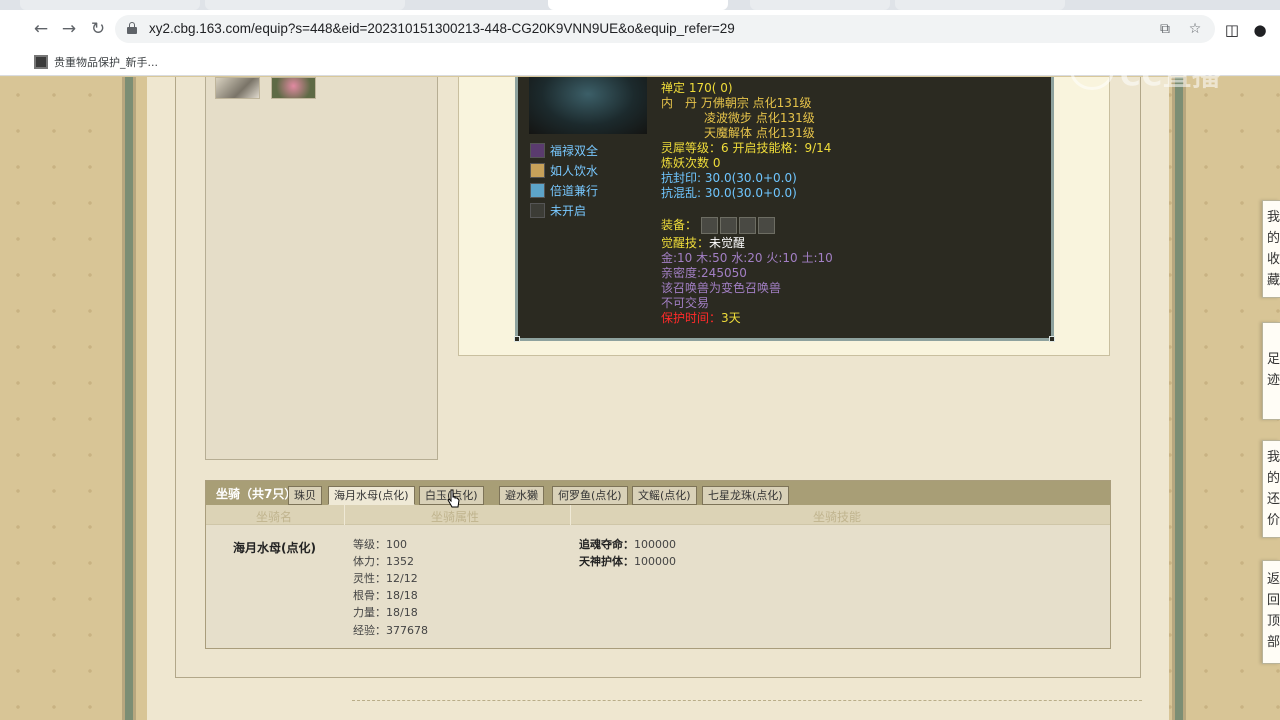  What do you see at coordinates (1273, 249) in the screenshot?
I see `side-tab-label: 我的收藏` at bounding box center [1273, 249].